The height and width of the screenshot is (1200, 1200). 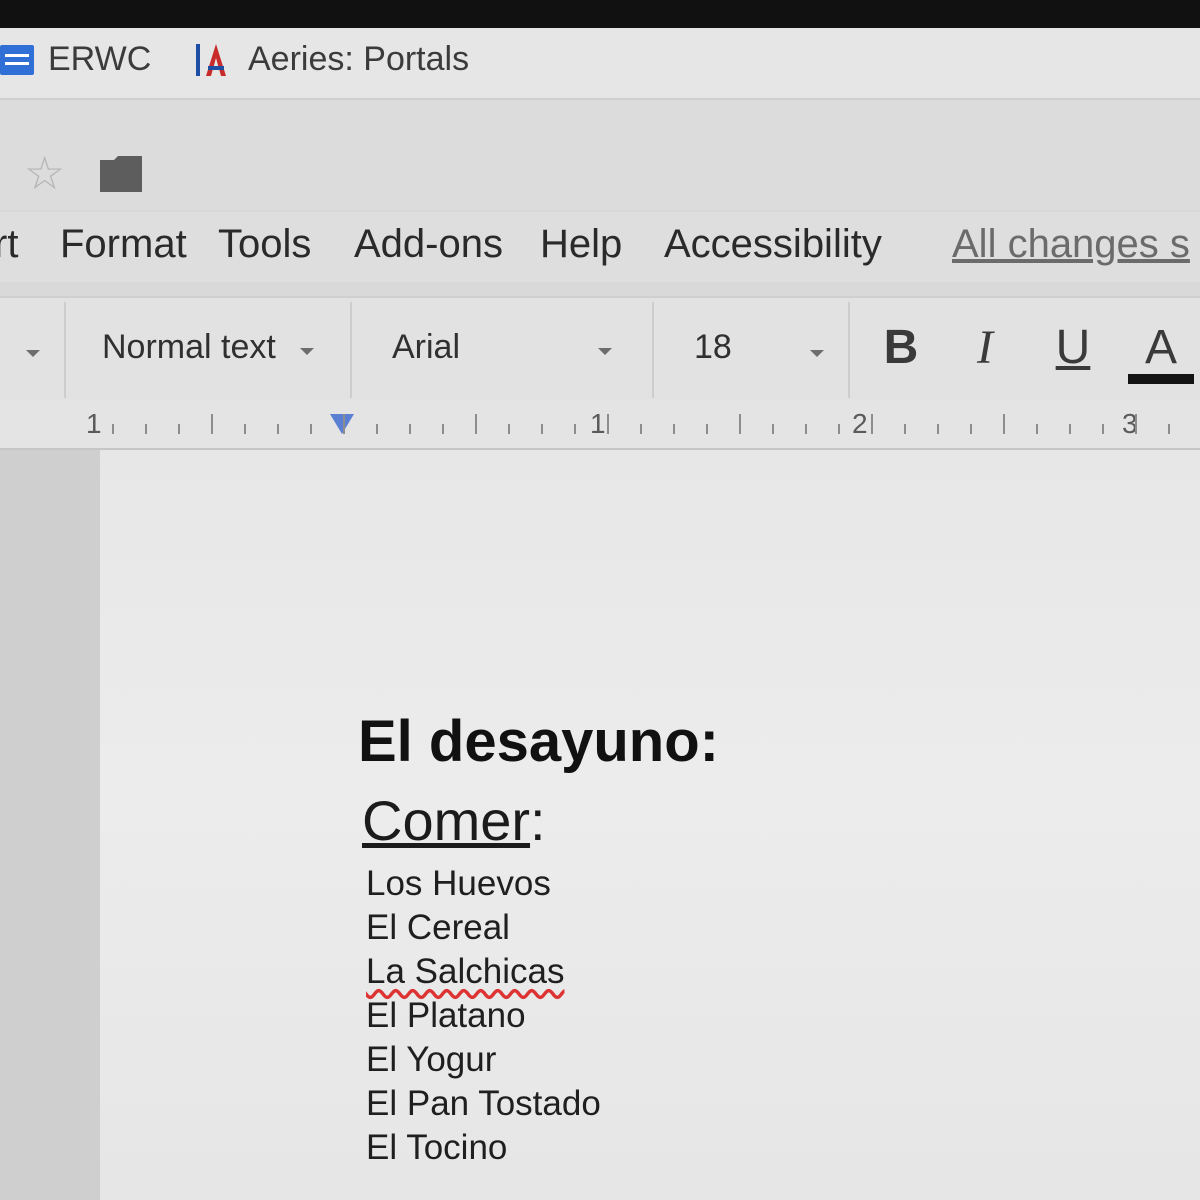 What do you see at coordinates (446, 820) in the screenshot?
I see `subheading-word: Comer` at bounding box center [446, 820].